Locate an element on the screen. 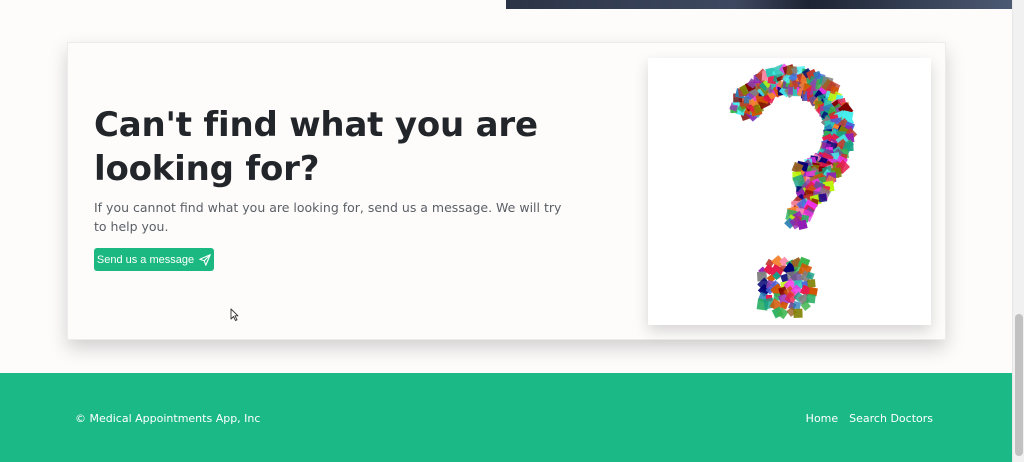  vertical-scrollbar is located at coordinates (1018, 231).